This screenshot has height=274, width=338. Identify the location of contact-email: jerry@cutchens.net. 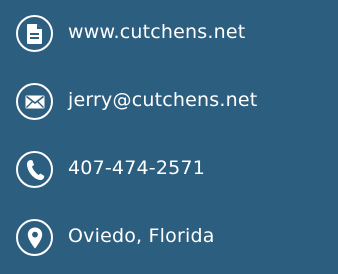
(174, 101).